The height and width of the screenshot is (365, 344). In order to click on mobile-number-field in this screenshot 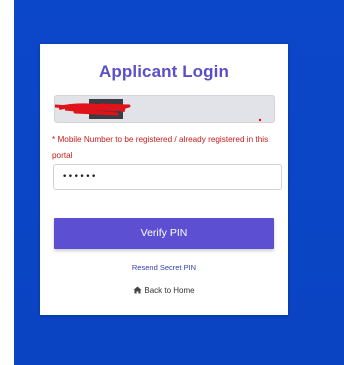, I will do `click(164, 109)`.